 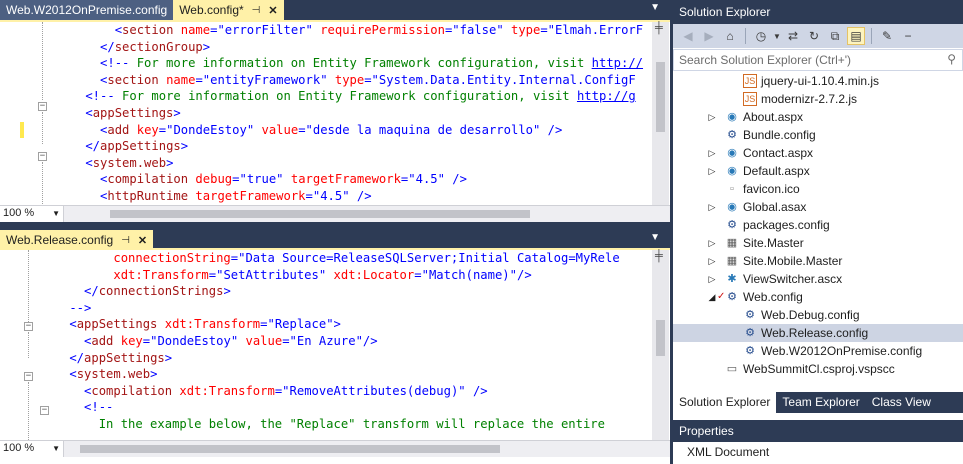 What do you see at coordinates (818, 315) in the screenshot?
I see `tree-item: ⚙ Web.Debug.config` at bounding box center [818, 315].